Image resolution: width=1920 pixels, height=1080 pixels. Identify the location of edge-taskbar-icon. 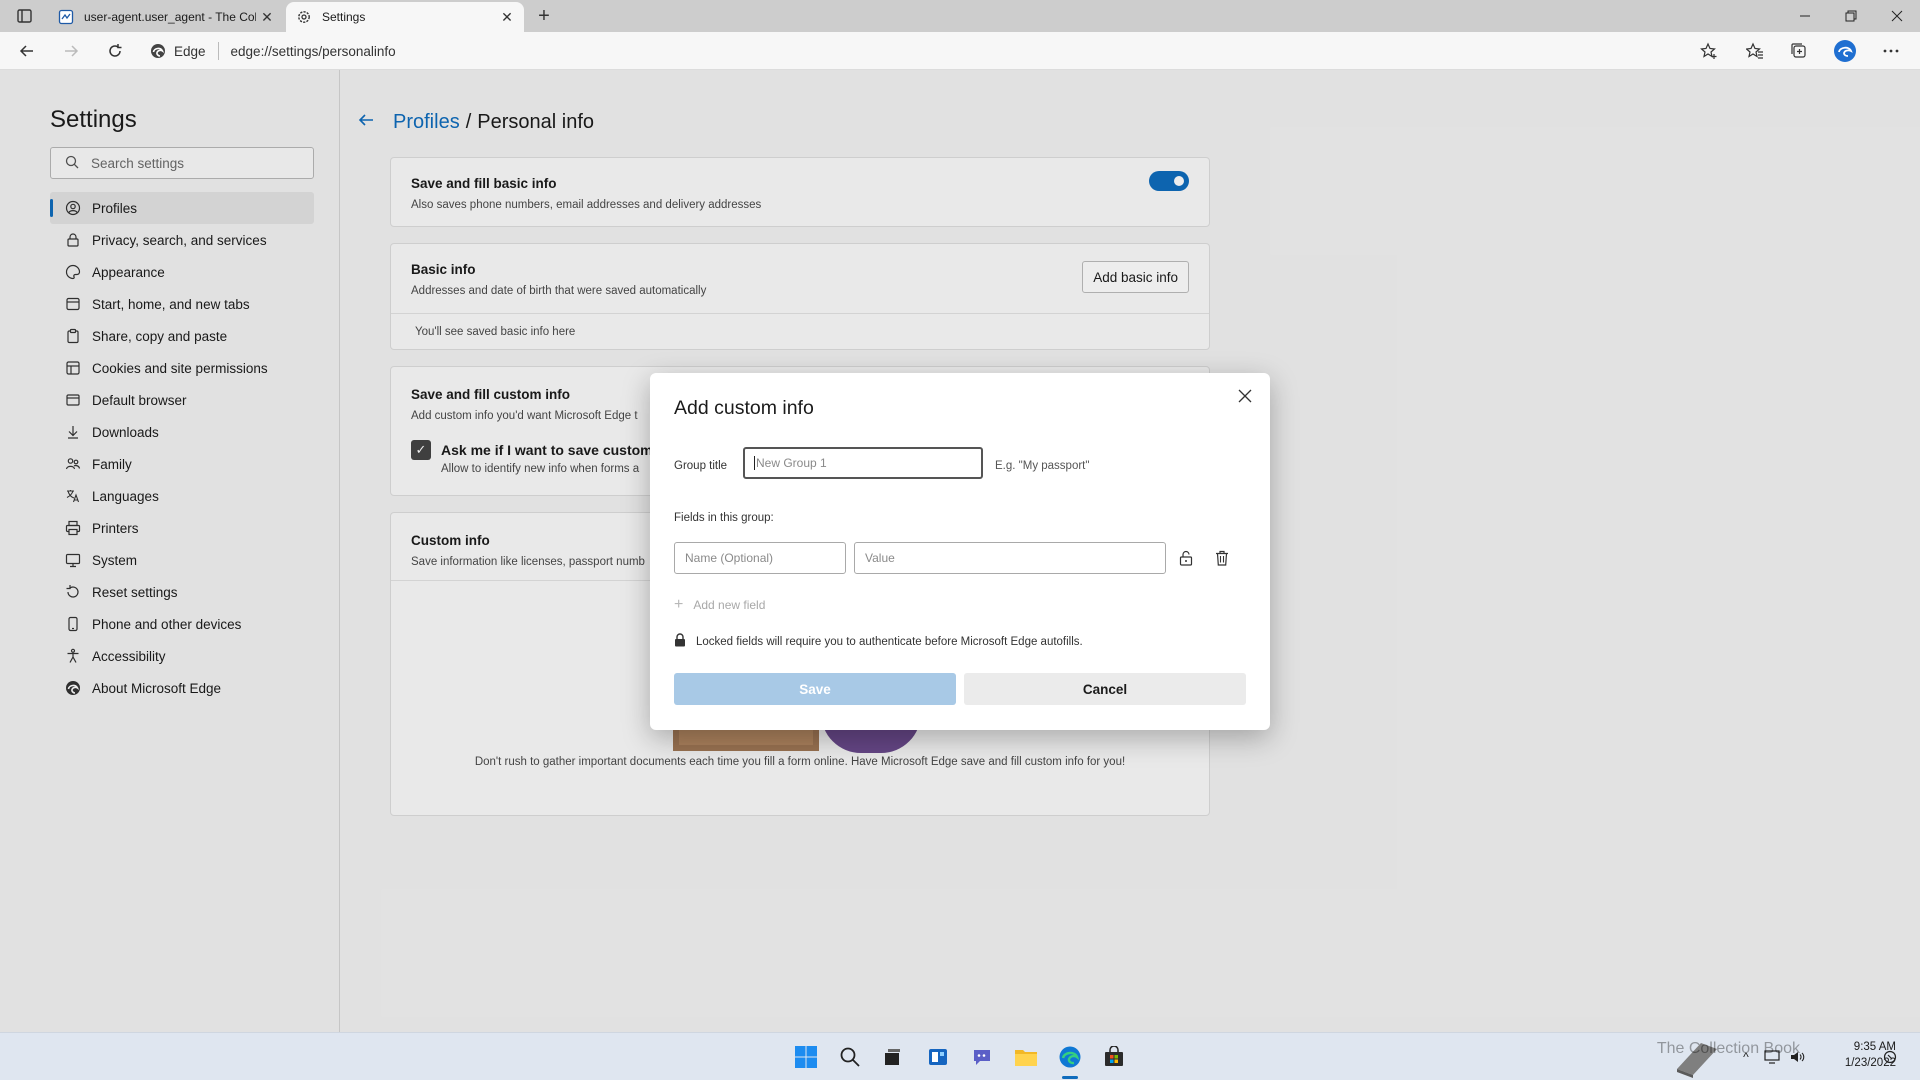
(1070, 1057).